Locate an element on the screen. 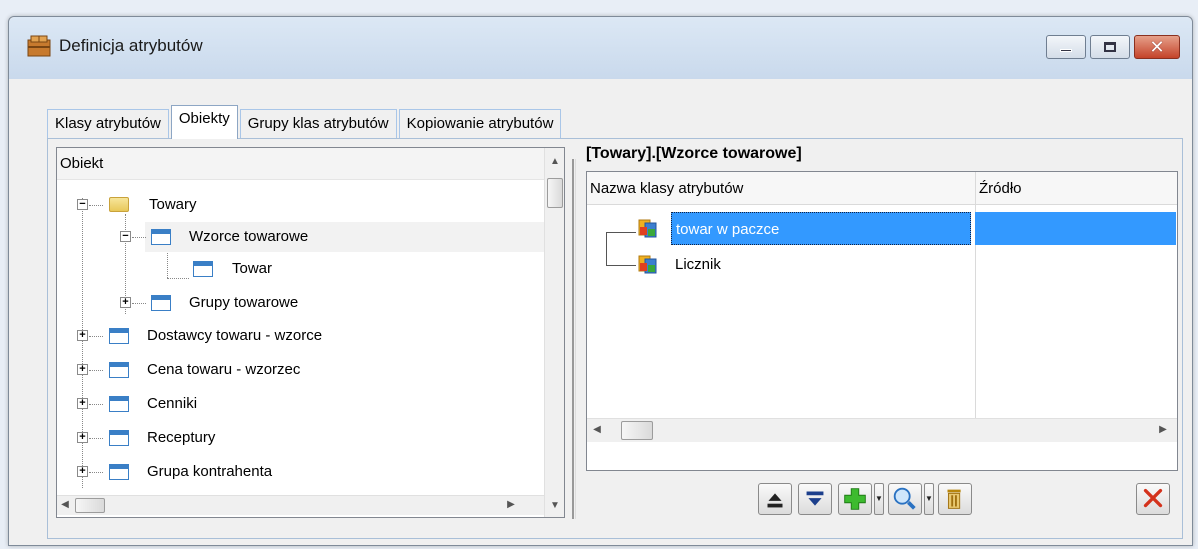  tree-node-cenniki: + Cenniki is located at coordinates (301, 404).